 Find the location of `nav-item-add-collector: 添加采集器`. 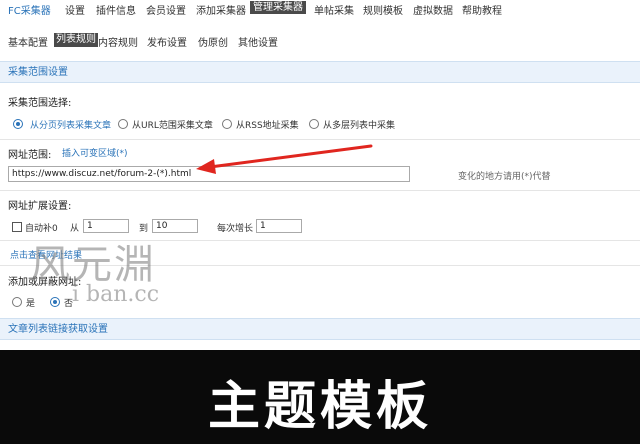

nav-item-add-collector: 添加采集器 is located at coordinates (221, 9).